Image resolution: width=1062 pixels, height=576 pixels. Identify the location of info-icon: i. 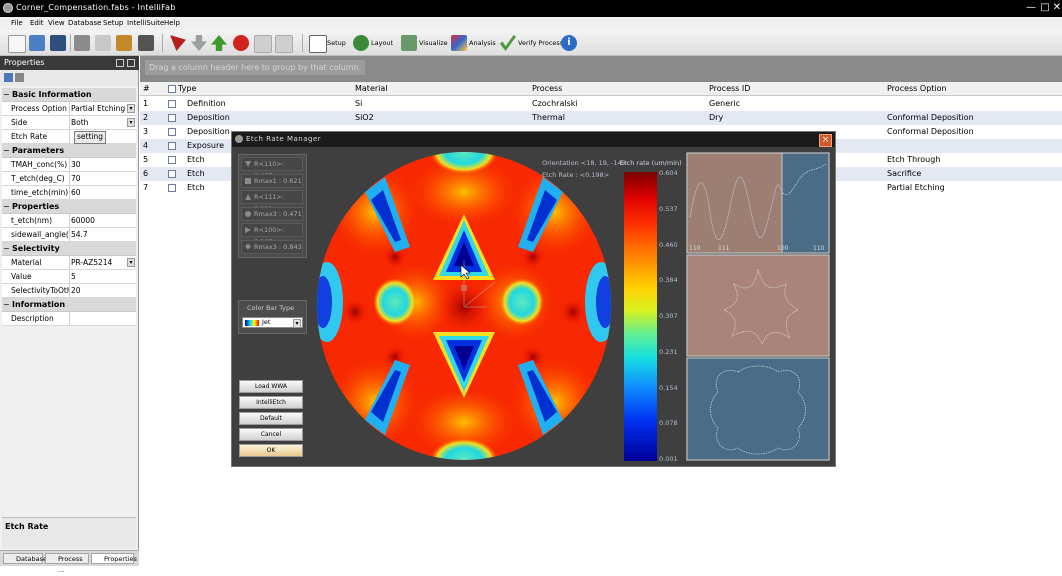
(569, 43).